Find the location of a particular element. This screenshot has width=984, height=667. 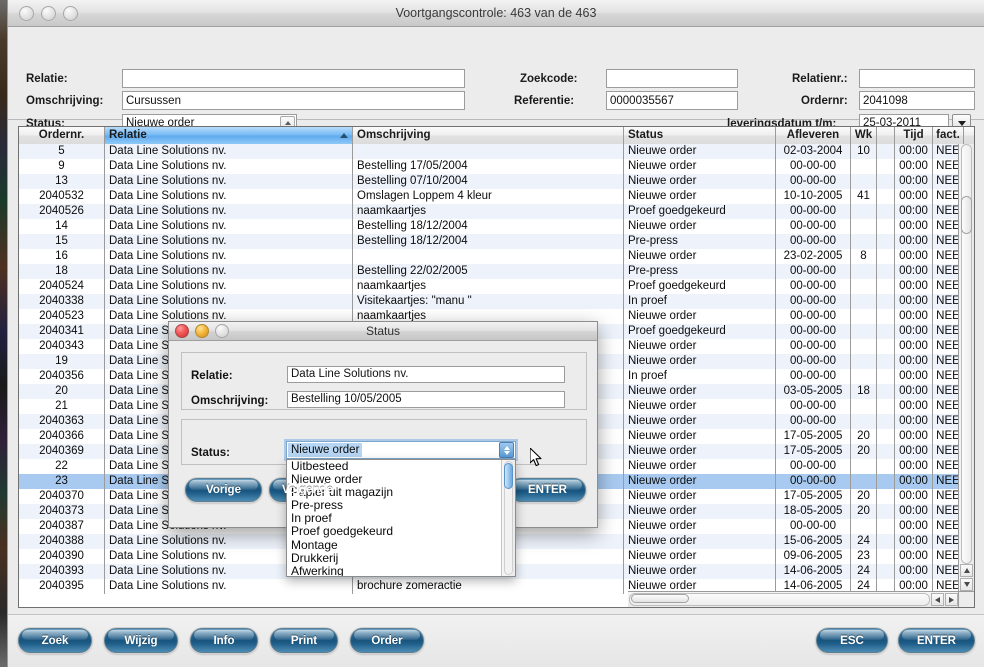

cell-ordernr: 2040388 is located at coordinates (62, 541).